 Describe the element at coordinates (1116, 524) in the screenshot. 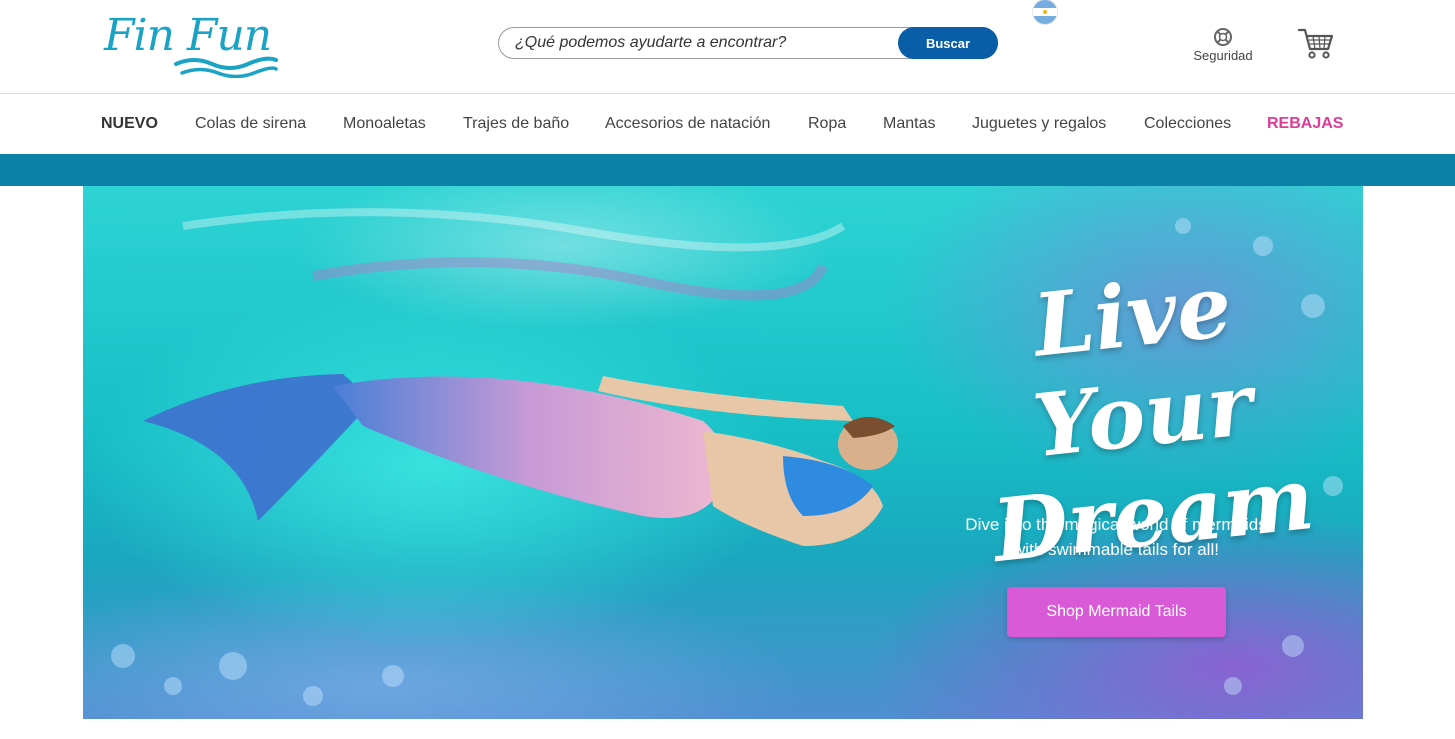

I see `hero-subtitle-line1: Dive into the magical world of mermaids` at that location.